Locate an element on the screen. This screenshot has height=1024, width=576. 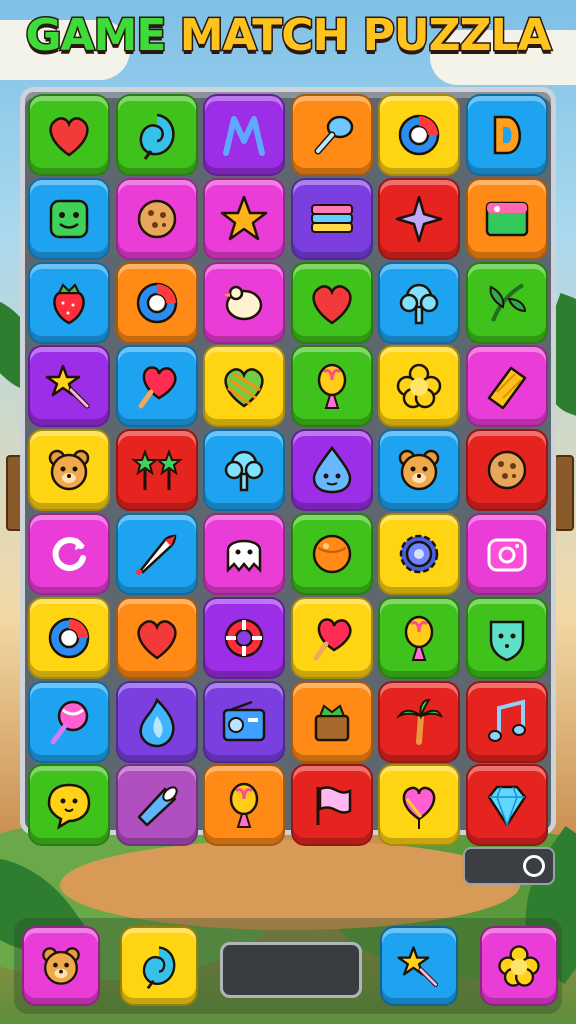
tile-r1-c4 is located at coordinates (331, 135).